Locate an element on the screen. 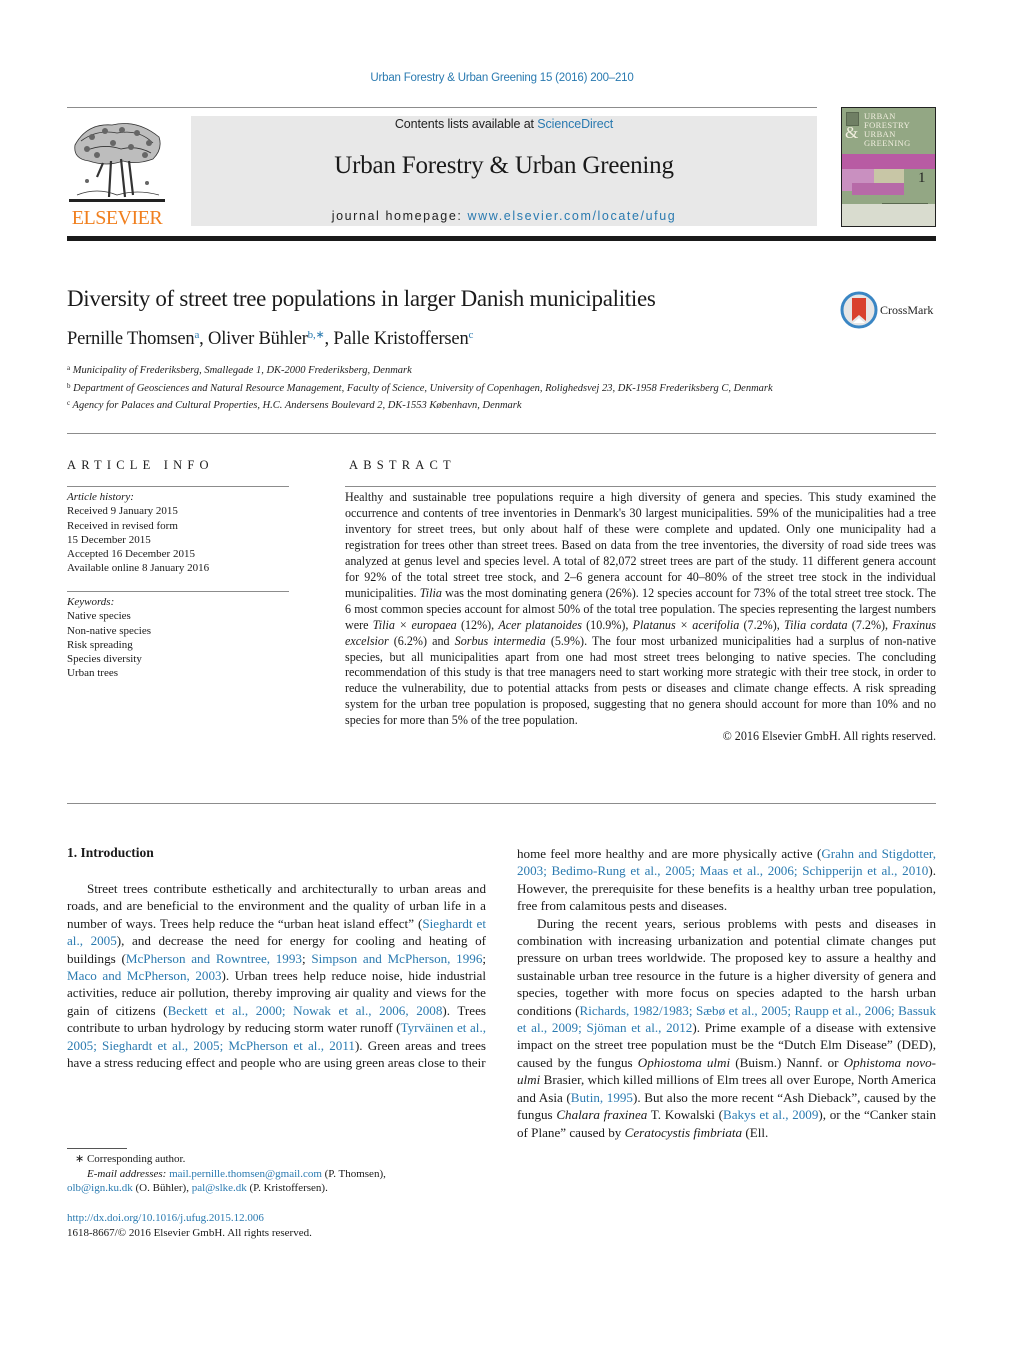 This screenshot has width=1020, height=1351. author-affiliation-marker: c is located at coordinates (471, 335).